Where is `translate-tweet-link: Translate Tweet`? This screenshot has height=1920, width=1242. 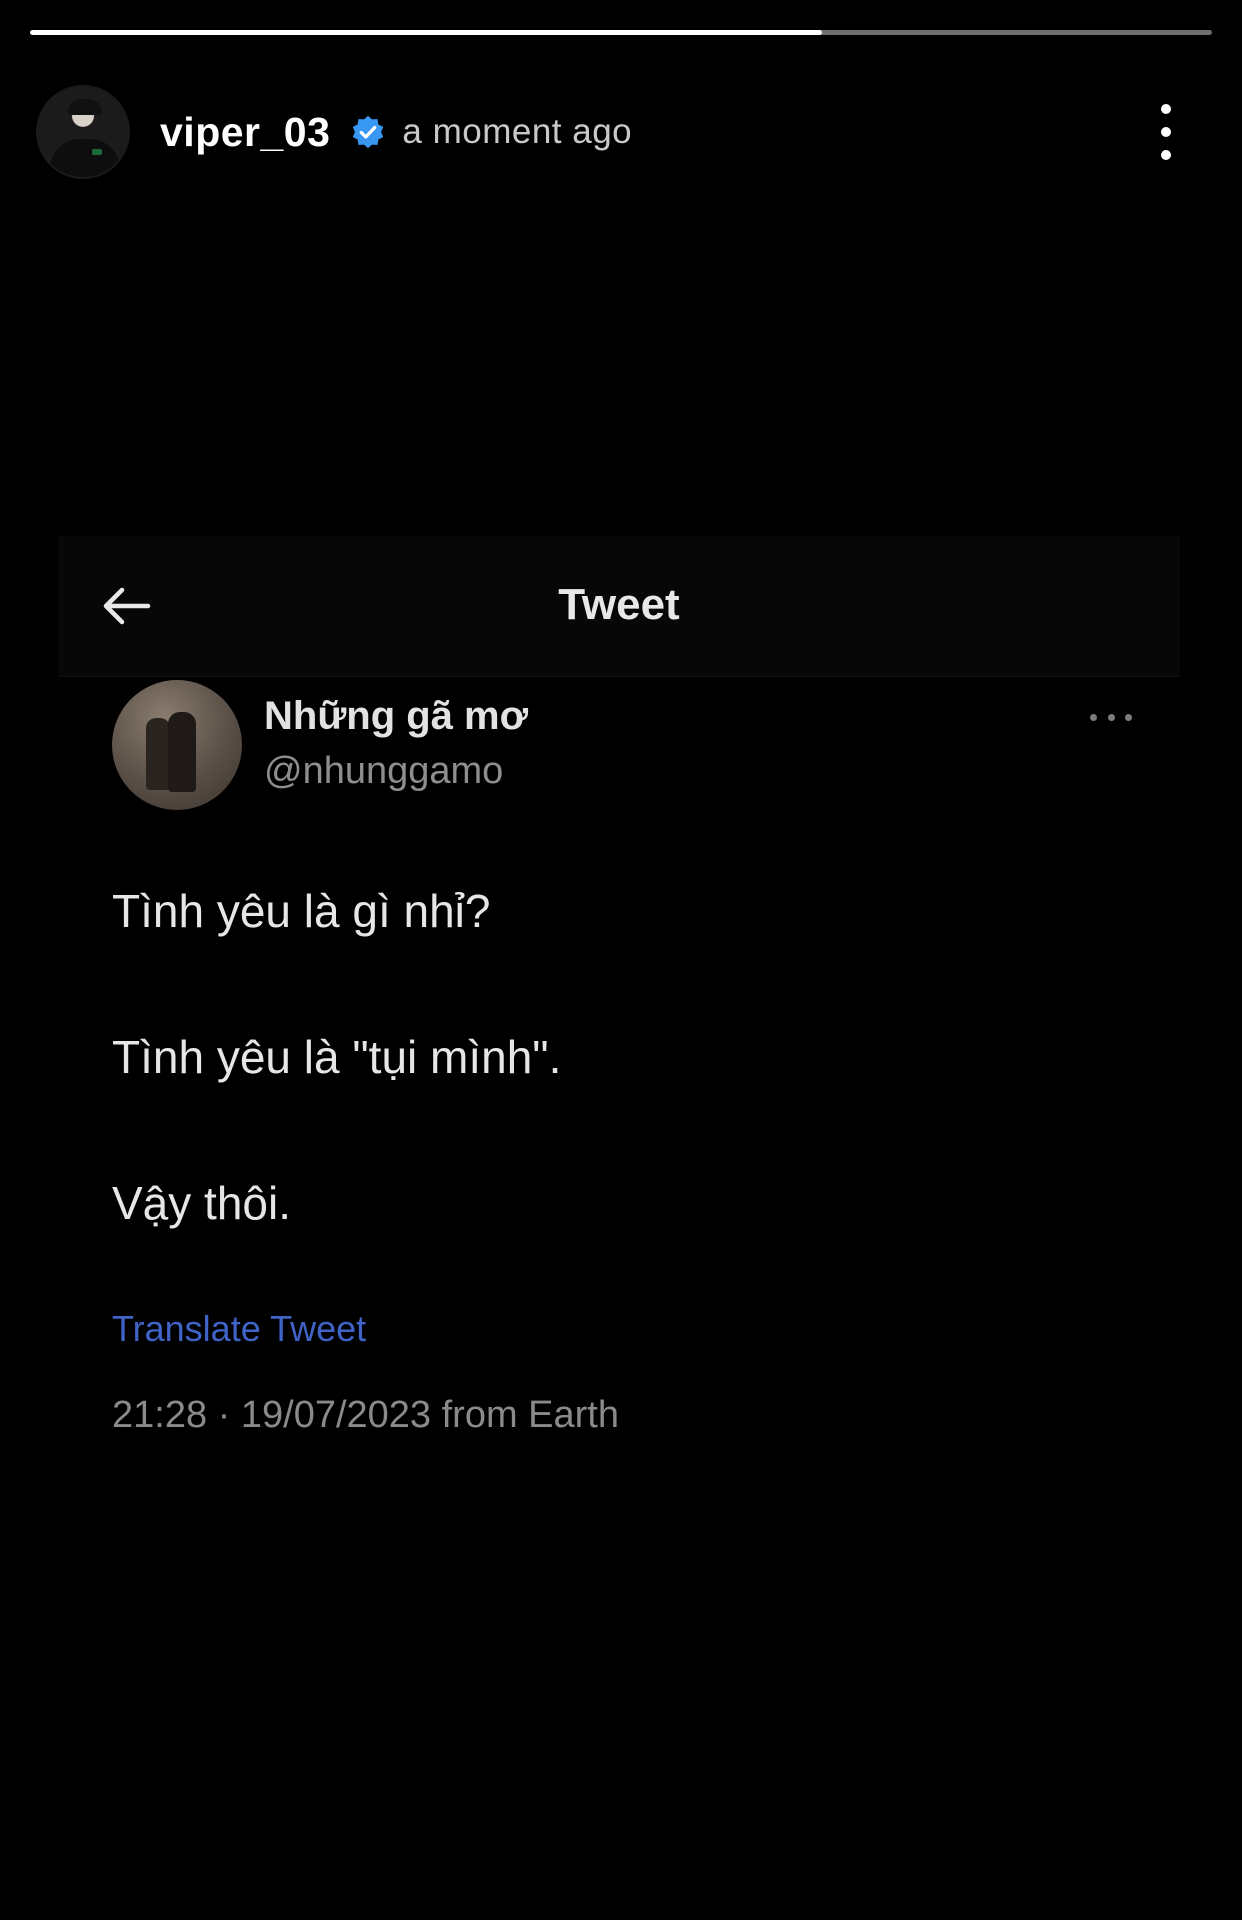 translate-tweet-link: Translate Tweet is located at coordinates (239, 1328).